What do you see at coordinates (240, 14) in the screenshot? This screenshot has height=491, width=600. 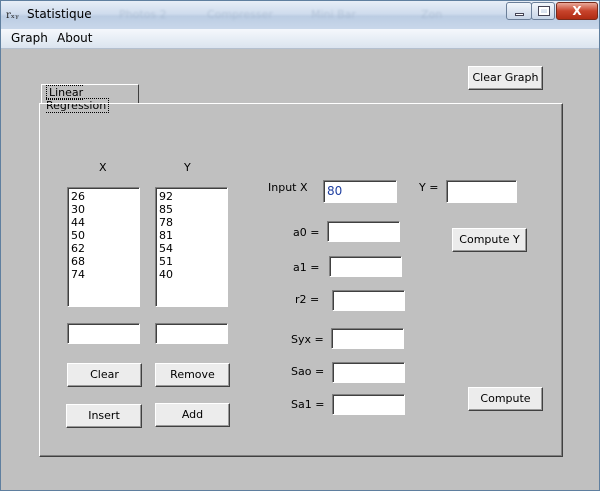 I see `background-ghost-text: Compresser` at bounding box center [240, 14].